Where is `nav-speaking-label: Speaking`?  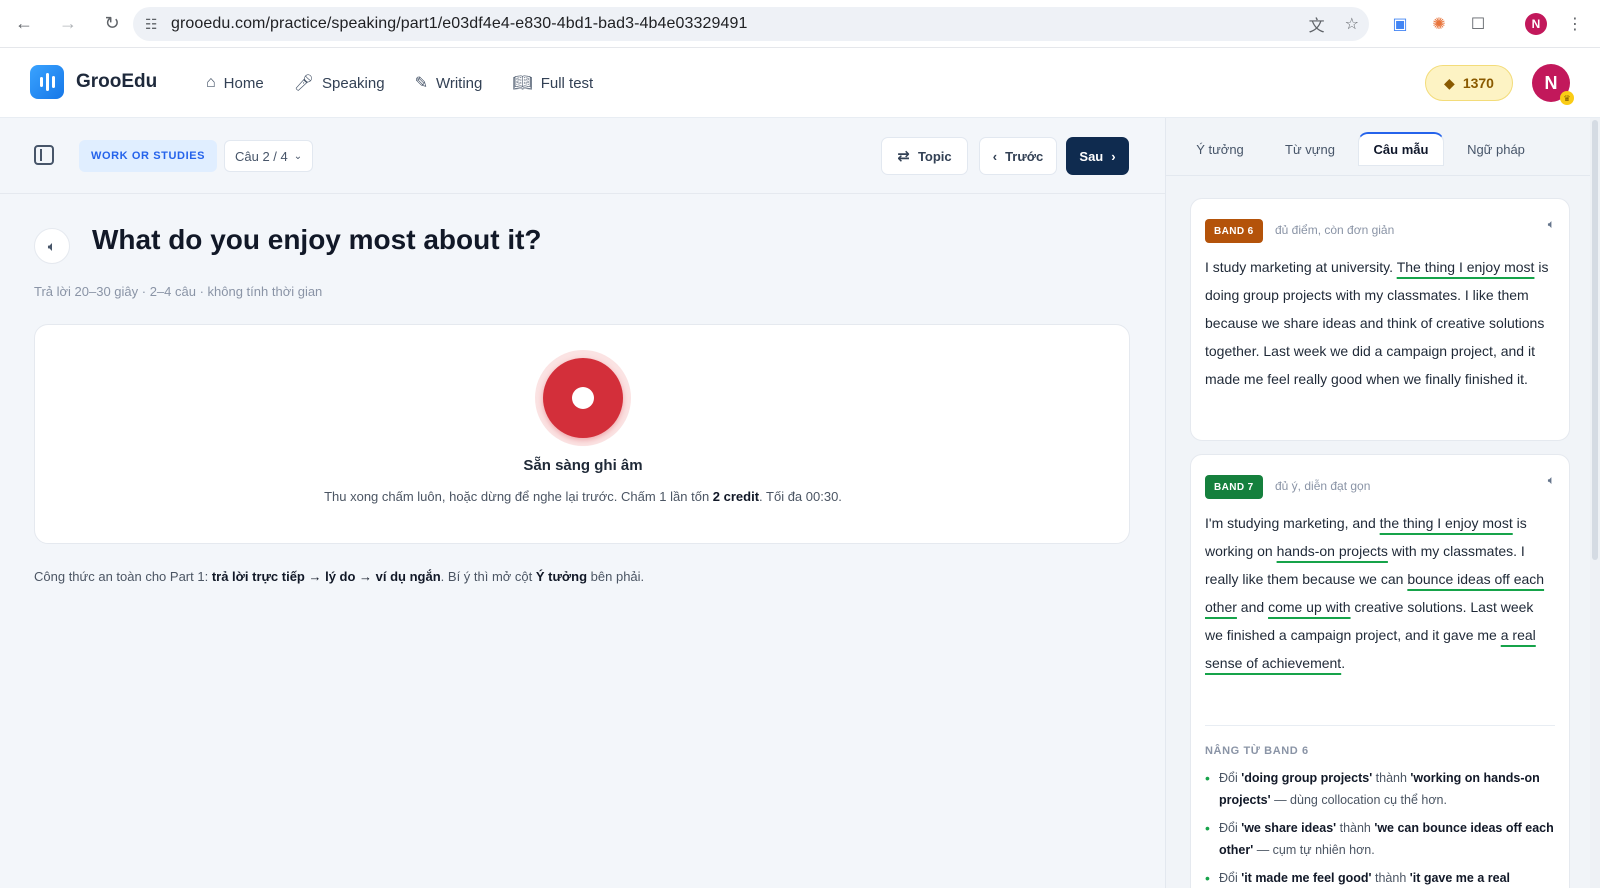
nav-speaking-label: Speaking is located at coordinates (353, 83).